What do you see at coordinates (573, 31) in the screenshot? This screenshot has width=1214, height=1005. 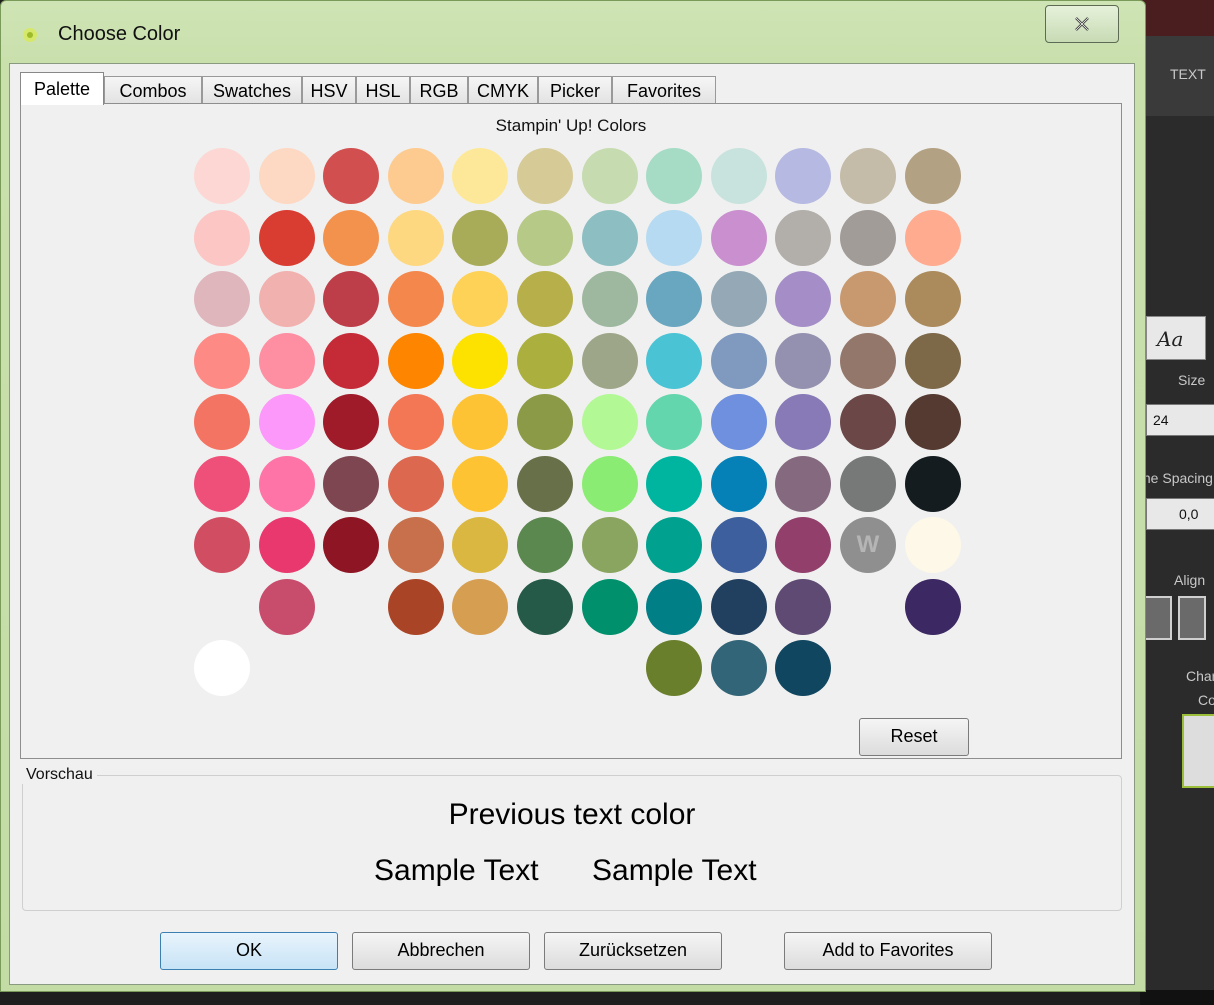 I see `title-bar: Choose Color` at bounding box center [573, 31].